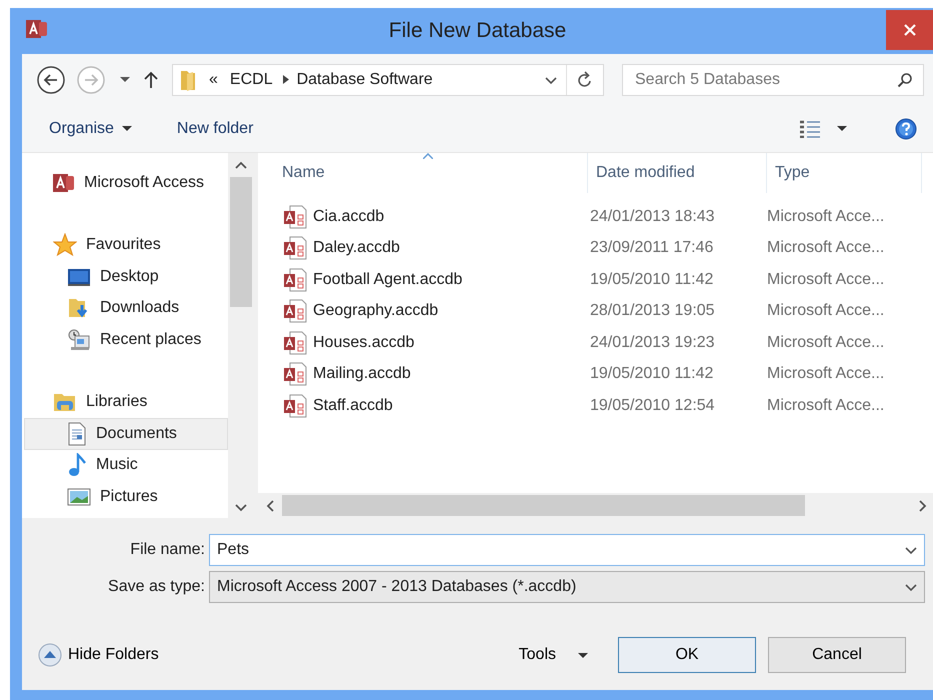 Image resolution: width=933 pixels, height=700 pixels. I want to click on sidebar-item: Music, so click(126, 465).